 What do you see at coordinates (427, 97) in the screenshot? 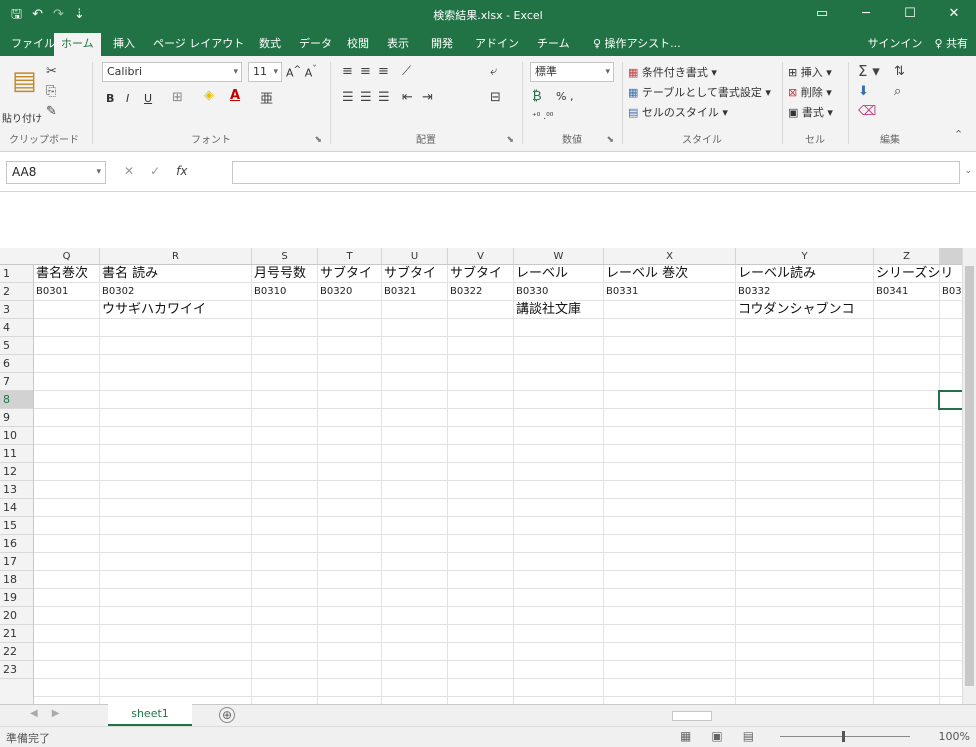
I see `increase-indent-icon: ⇥` at bounding box center [427, 97].